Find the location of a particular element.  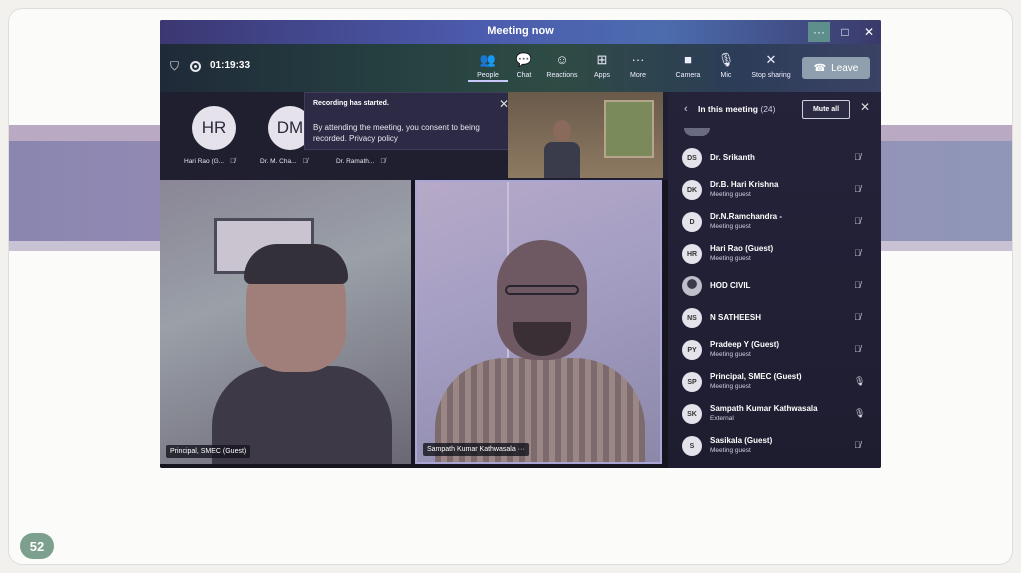

video-person-hair is located at coordinates (296, 264).